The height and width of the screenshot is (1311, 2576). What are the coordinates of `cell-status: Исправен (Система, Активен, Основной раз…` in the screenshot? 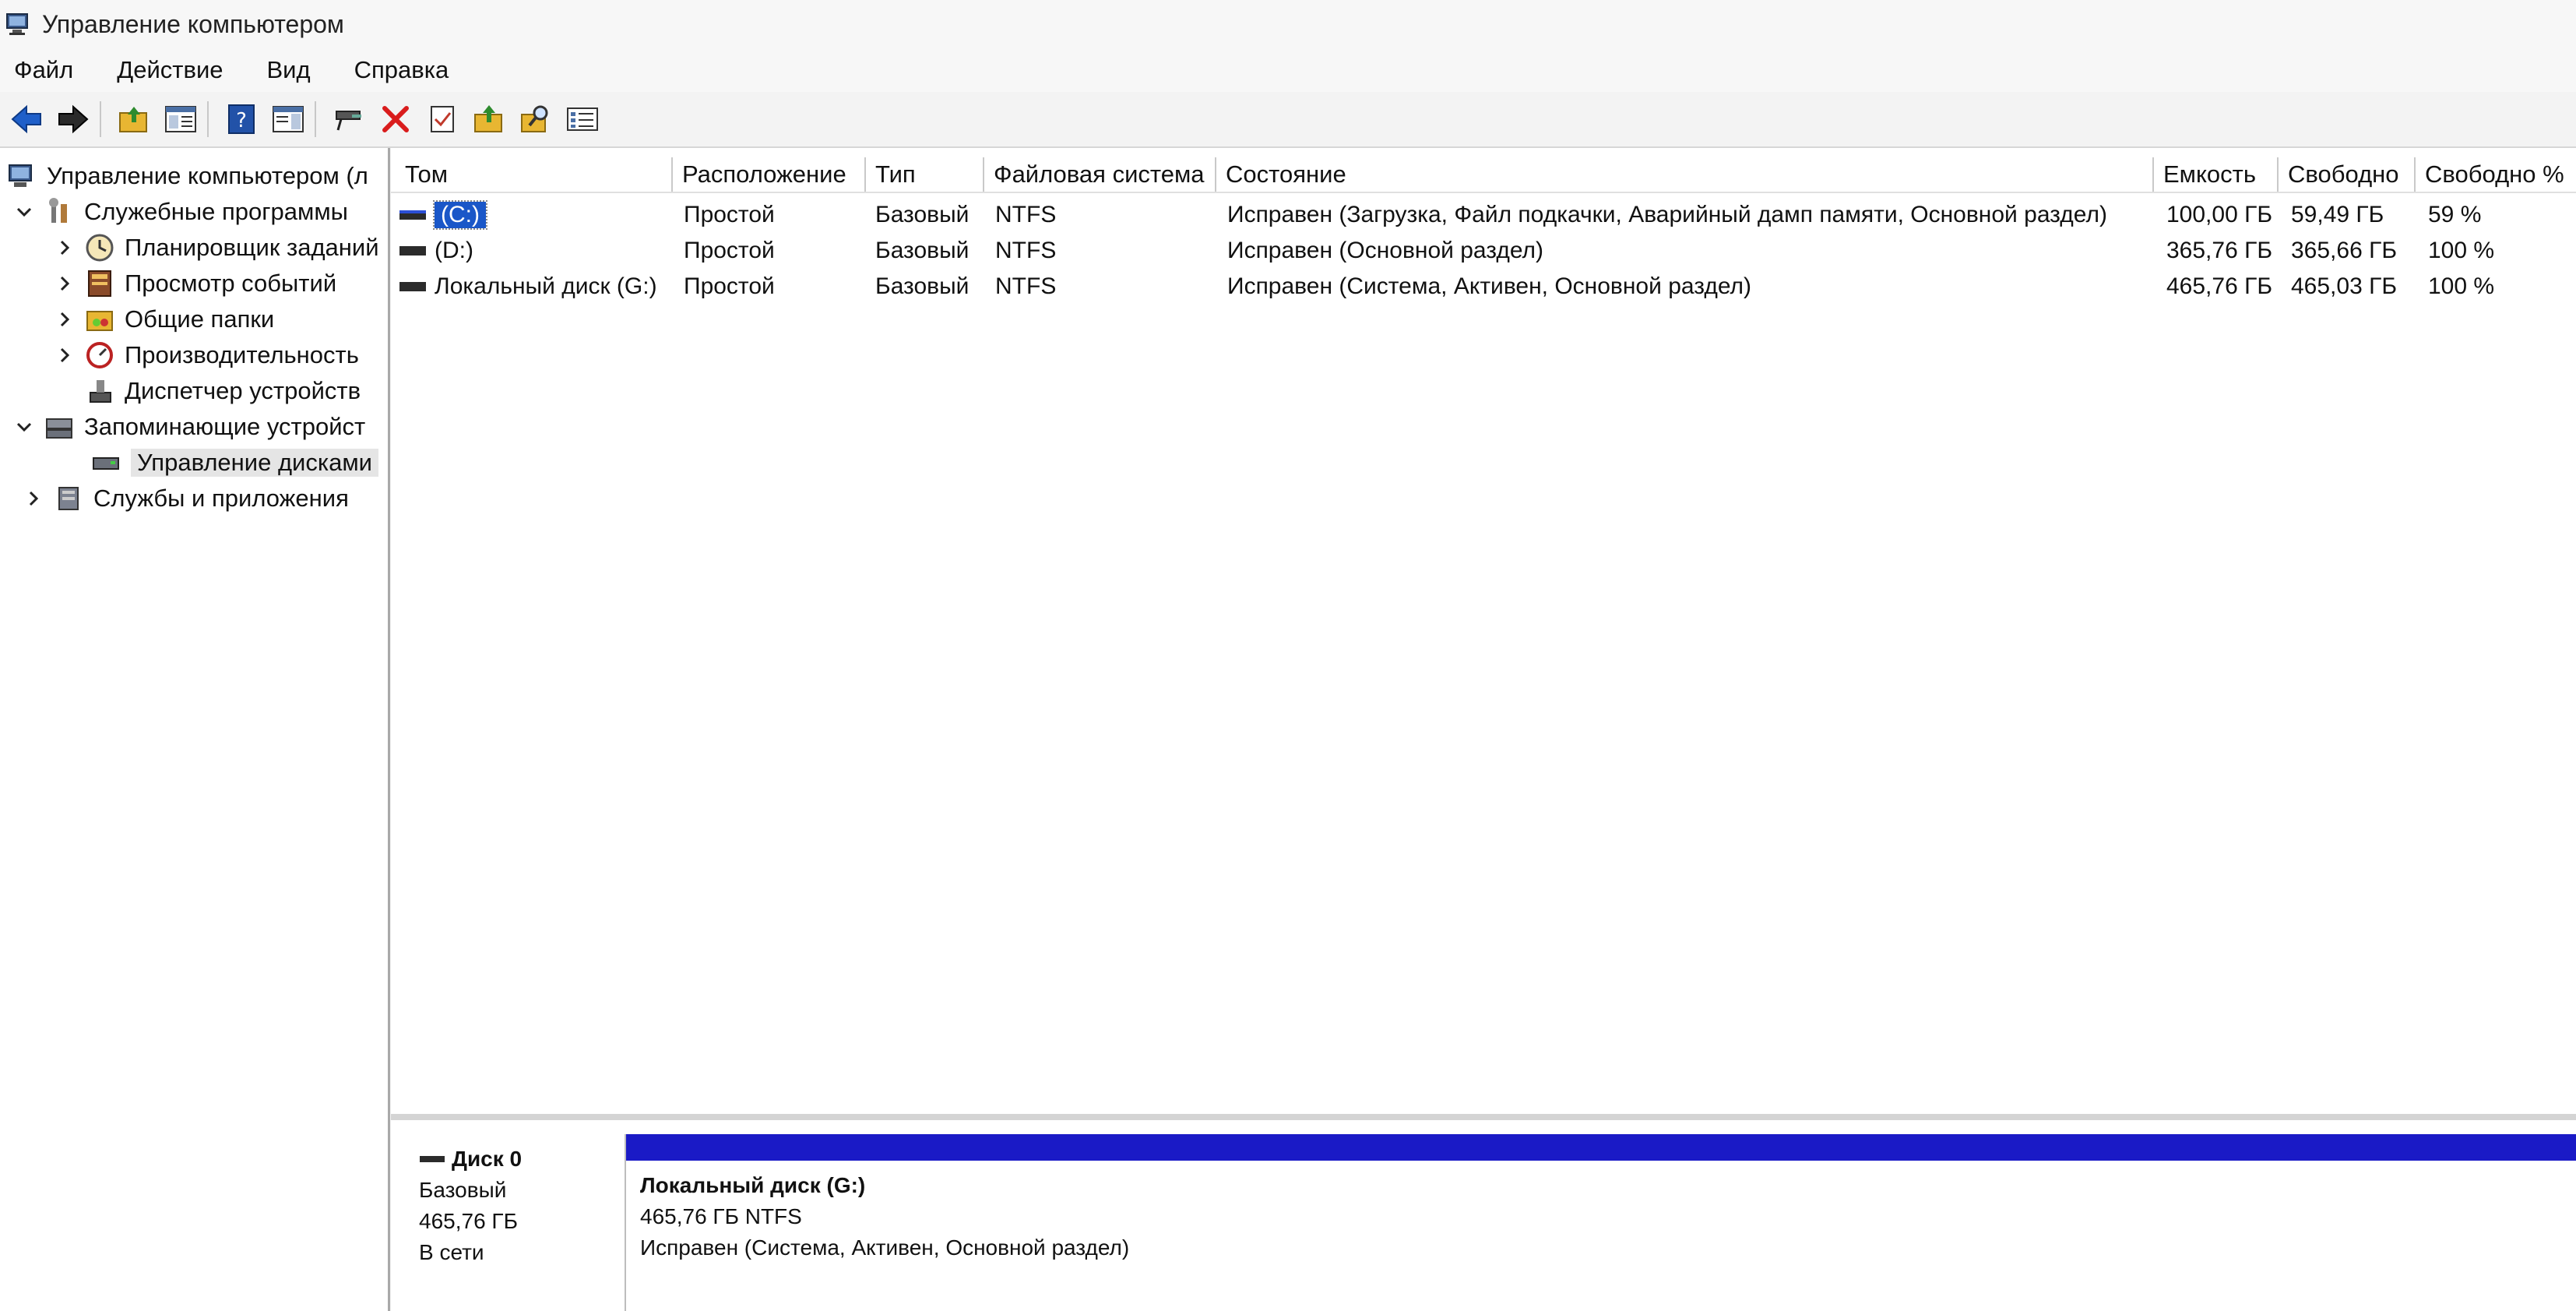 It's located at (1489, 286).